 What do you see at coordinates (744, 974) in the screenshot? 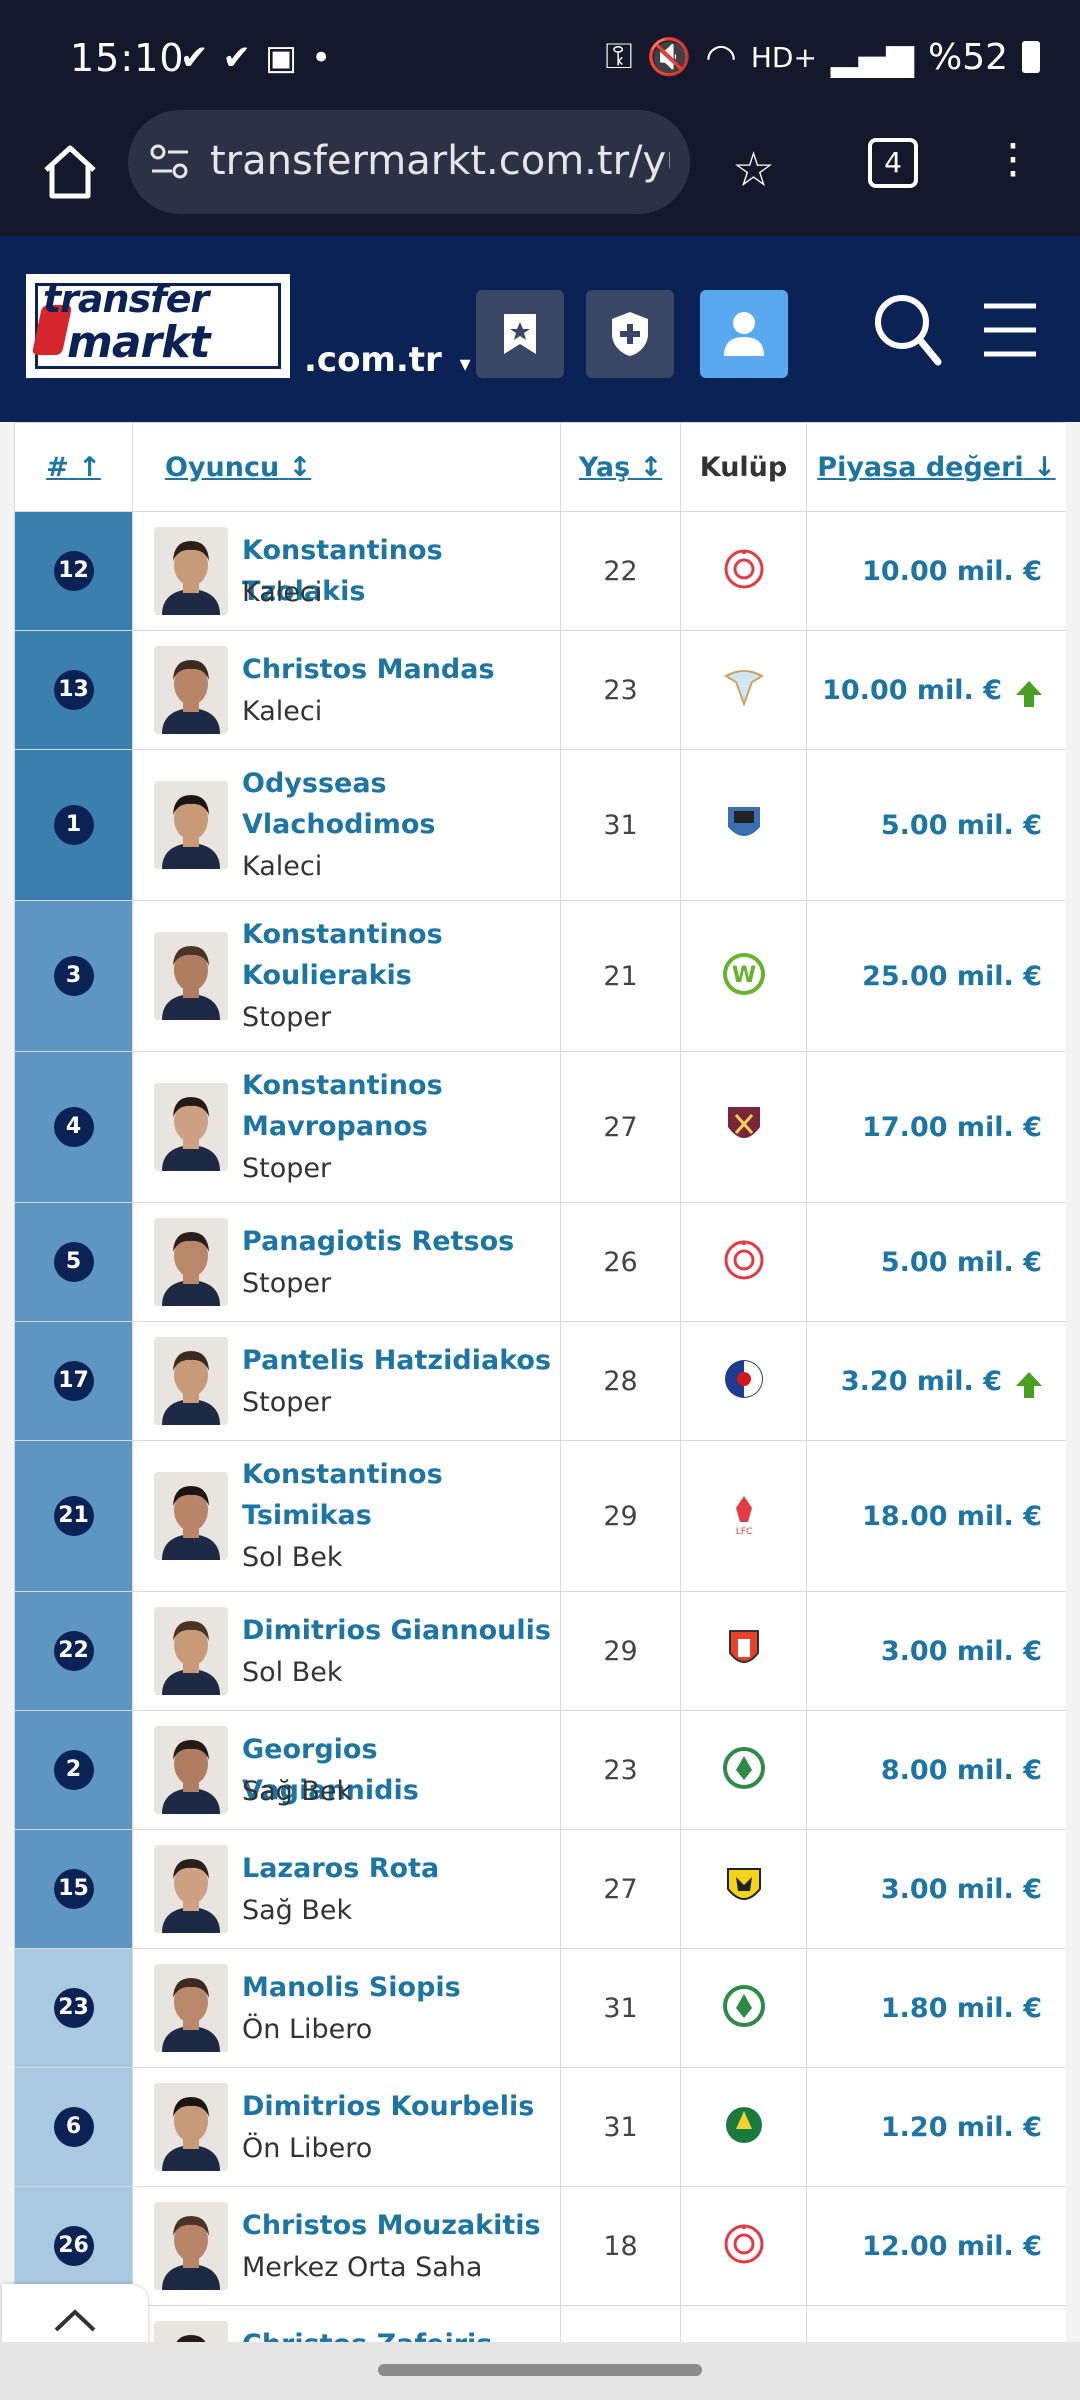
I see `wolfsburg-crest-icon: W` at bounding box center [744, 974].